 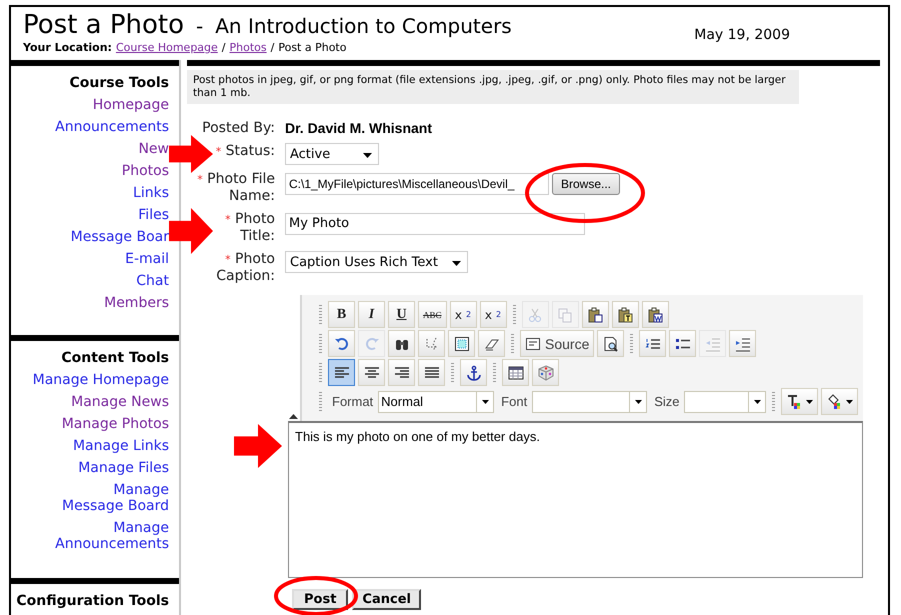 What do you see at coordinates (386, 599) in the screenshot?
I see `cancel-button: Cancel` at bounding box center [386, 599].